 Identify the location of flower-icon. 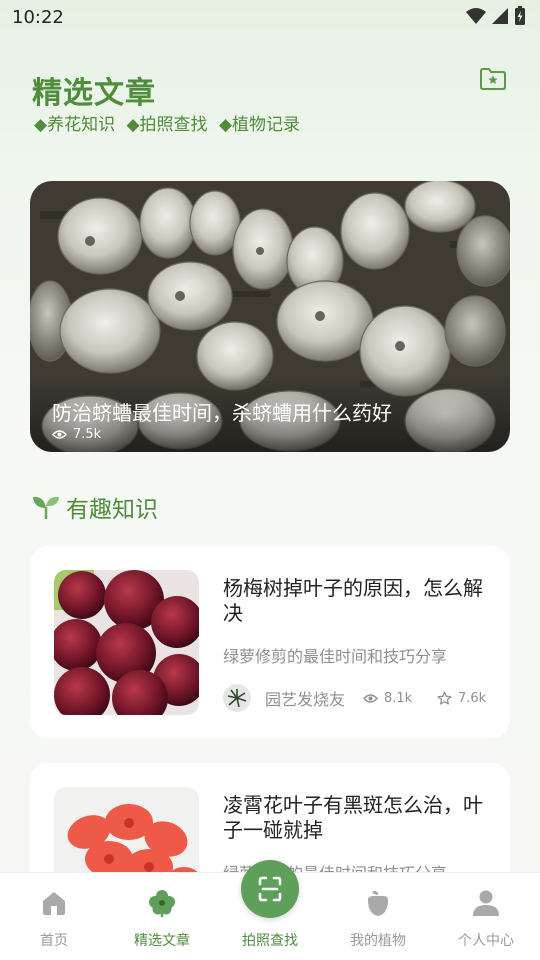
(162, 903).